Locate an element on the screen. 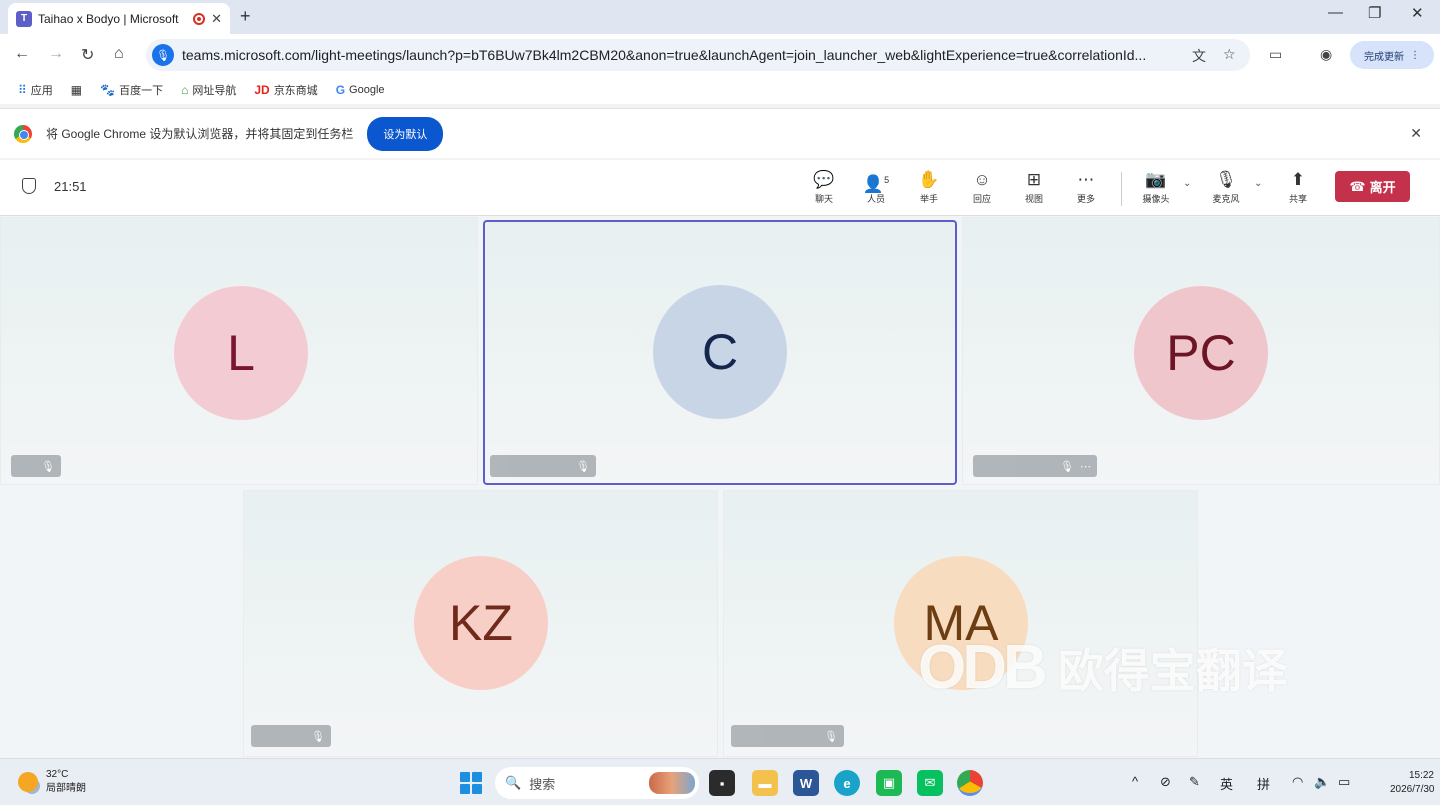 This screenshot has width=1440, height=805. bookmark-grid: ▦ is located at coordinates (76, 90).